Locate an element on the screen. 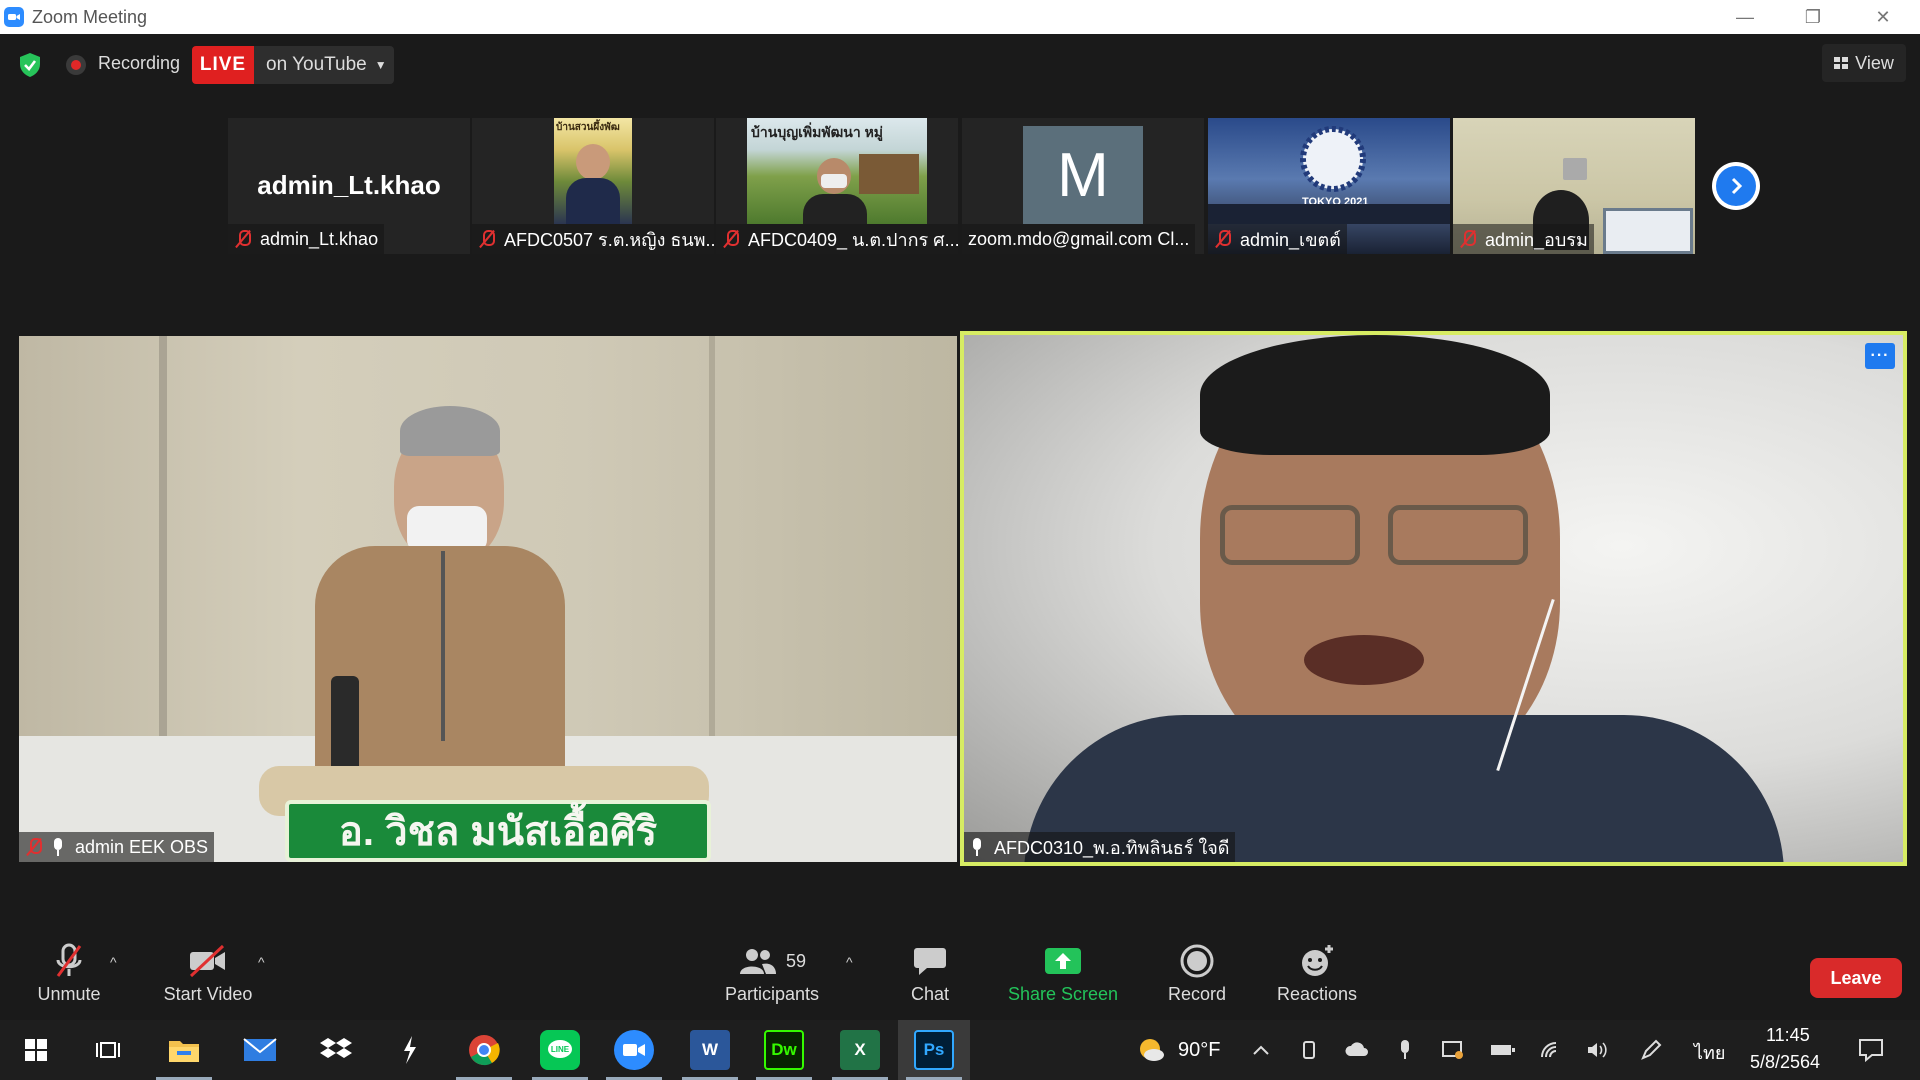  chevron-up-icon is located at coordinates (1261, 1050).